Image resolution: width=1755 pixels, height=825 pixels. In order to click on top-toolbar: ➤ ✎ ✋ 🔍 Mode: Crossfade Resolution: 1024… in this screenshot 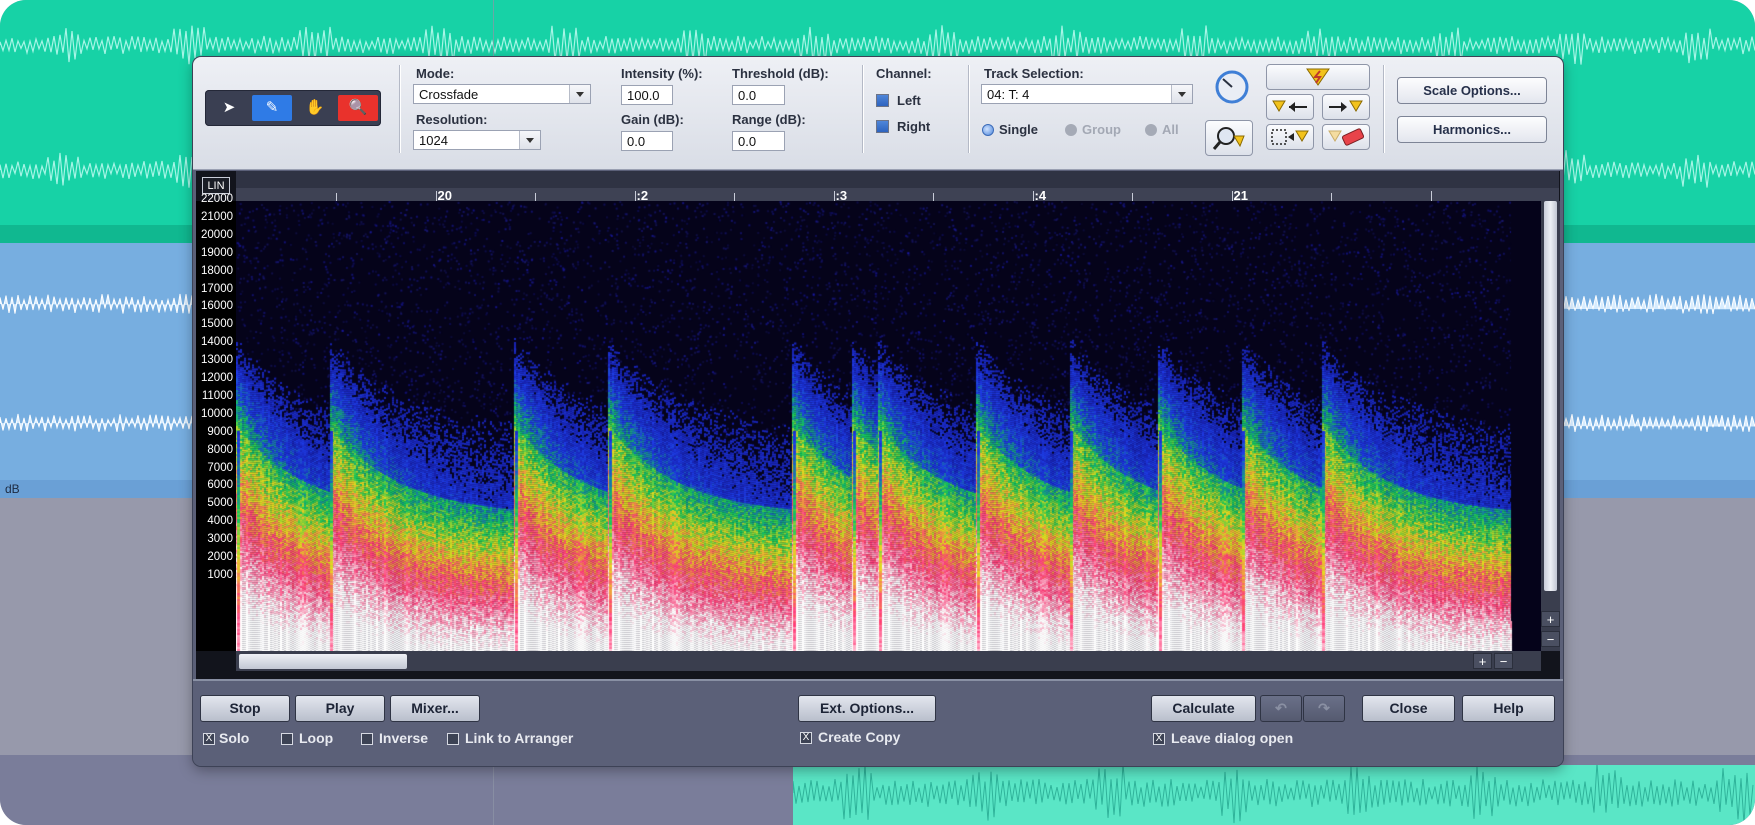, I will do `click(878, 113)`.